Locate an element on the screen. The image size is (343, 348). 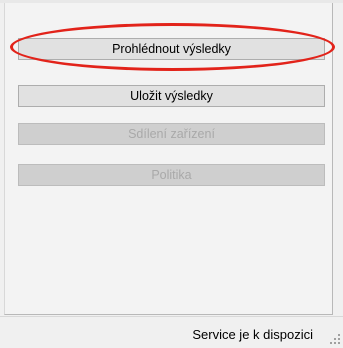
save-results-button: Uložit výsledky is located at coordinates (171, 96).